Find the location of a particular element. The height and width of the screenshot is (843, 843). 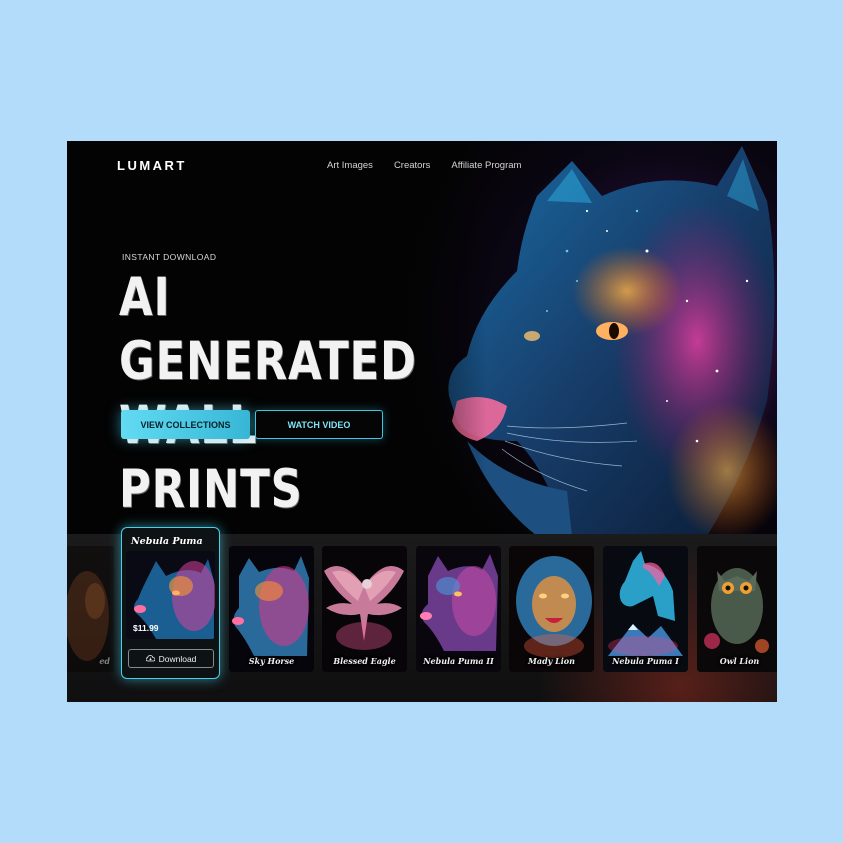

horse-art is located at coordinates (645, 609).